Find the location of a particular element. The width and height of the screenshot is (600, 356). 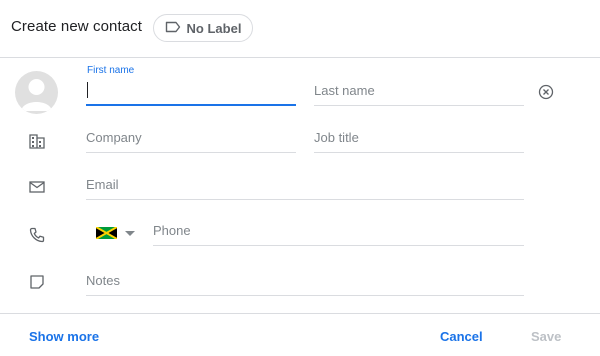

label-chip-button: No Label is located at coordinates (203, 28).